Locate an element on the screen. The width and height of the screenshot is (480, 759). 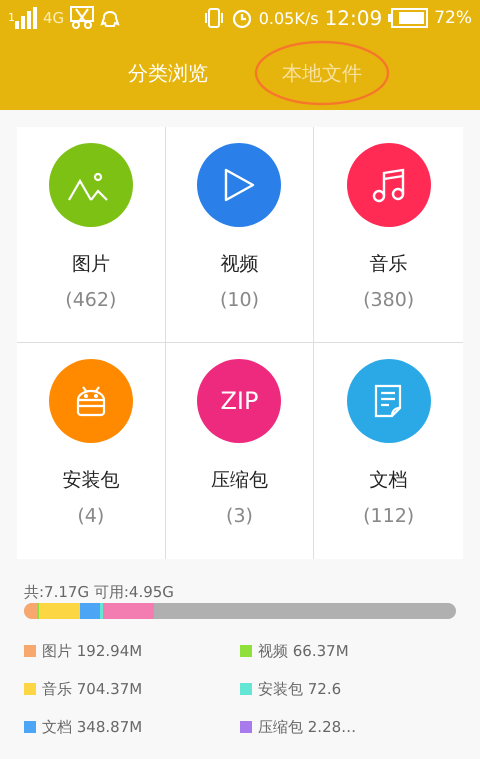
category-tile: 图片 (462) is located at coordinates (91, 235).